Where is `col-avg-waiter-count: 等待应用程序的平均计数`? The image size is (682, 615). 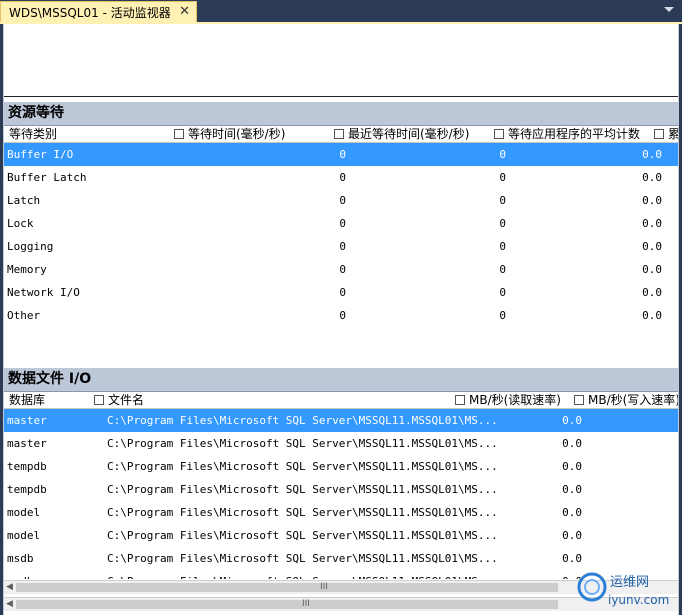
col-avg-waiter-count: 等待应用程序的平均计数 is located at coordinates (566, 134).